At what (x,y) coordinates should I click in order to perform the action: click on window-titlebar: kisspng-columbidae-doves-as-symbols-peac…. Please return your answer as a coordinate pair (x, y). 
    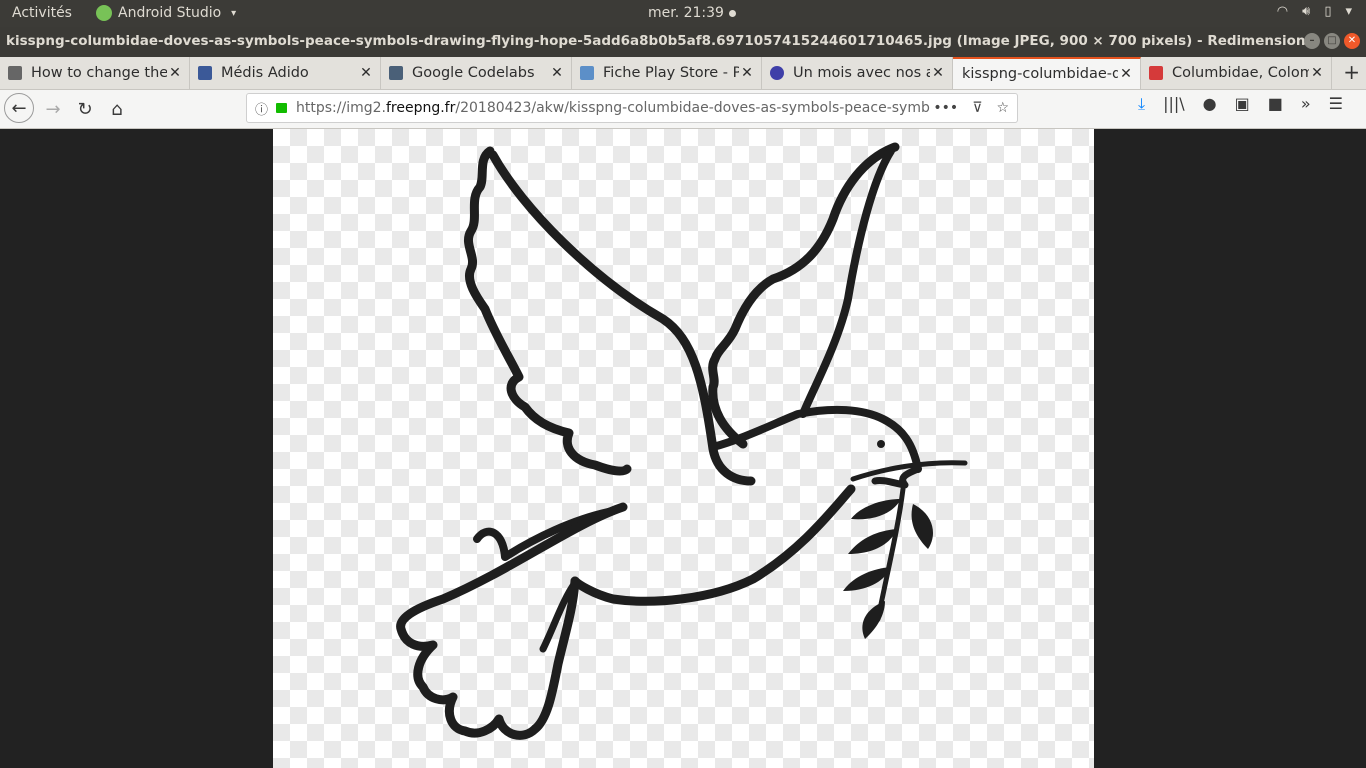
    Looking at the image, I should click on (683, 42).